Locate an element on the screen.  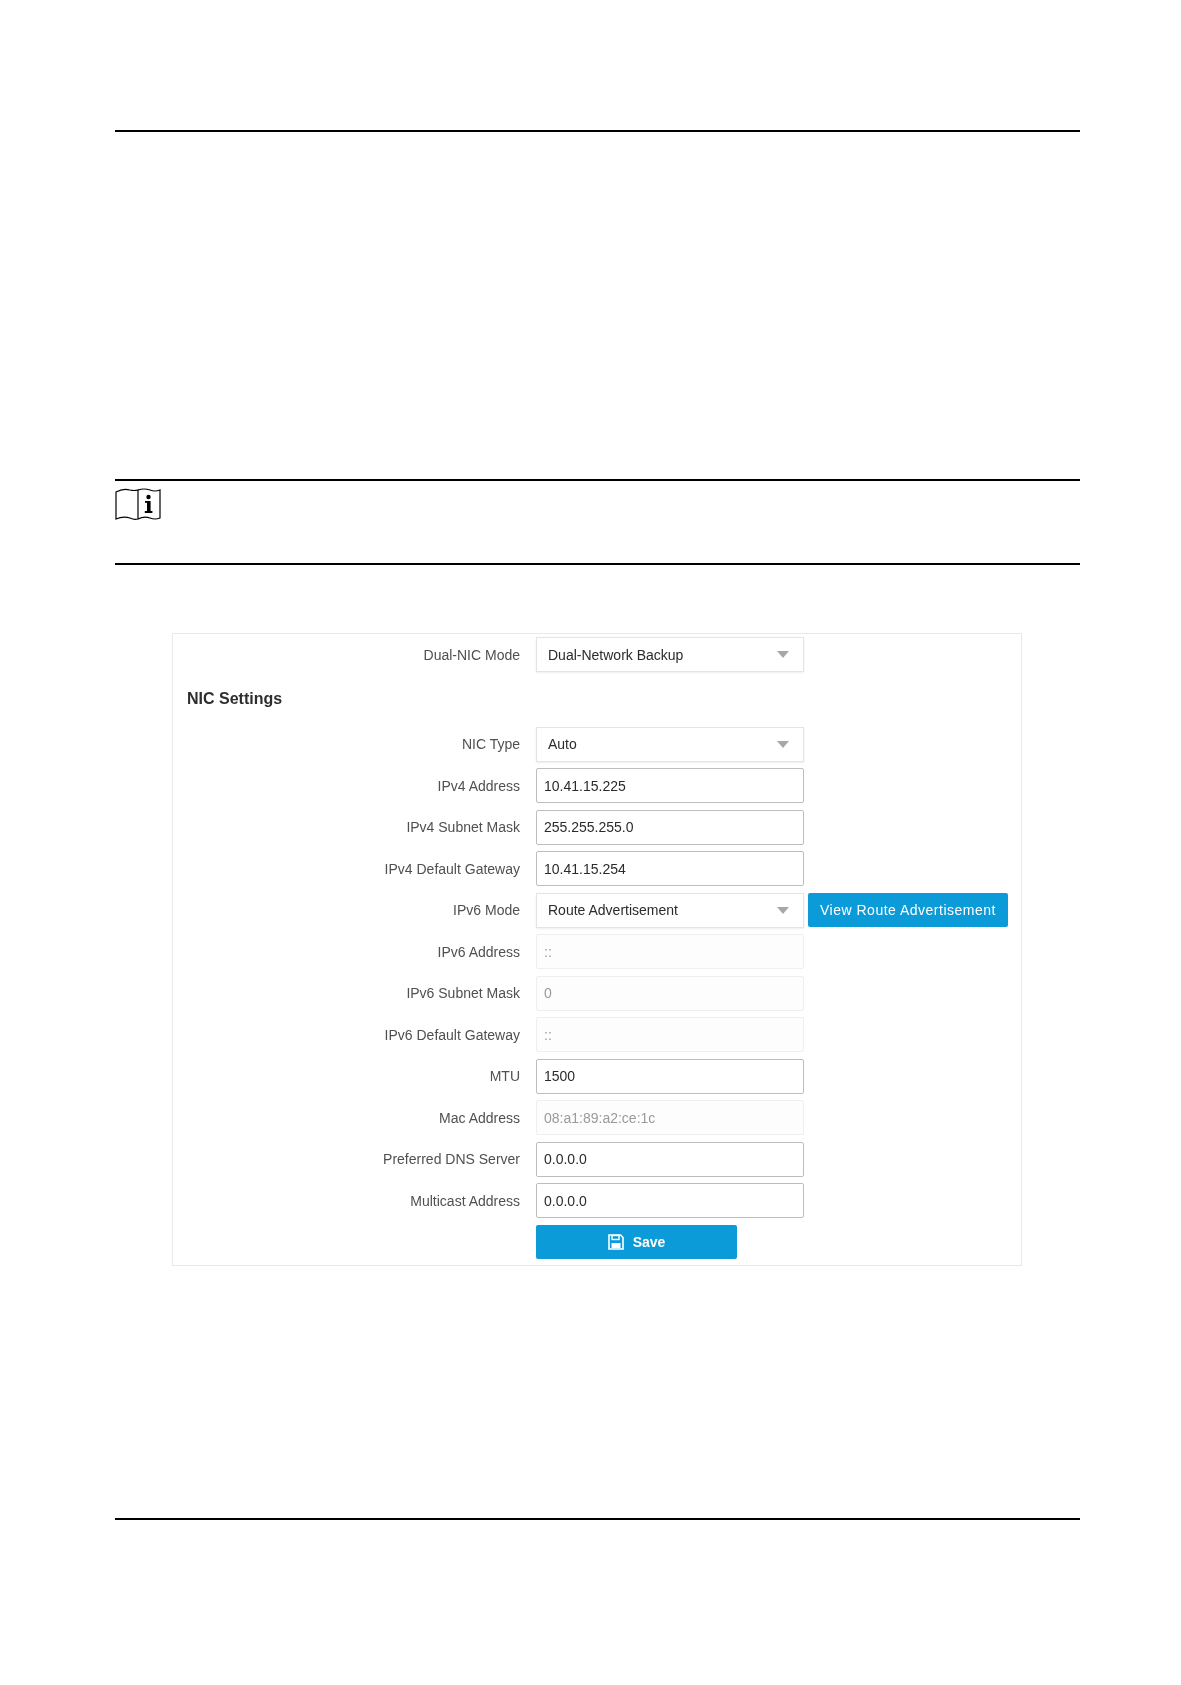
field-label: Multicast Address is located at coordinates (464, 1200).